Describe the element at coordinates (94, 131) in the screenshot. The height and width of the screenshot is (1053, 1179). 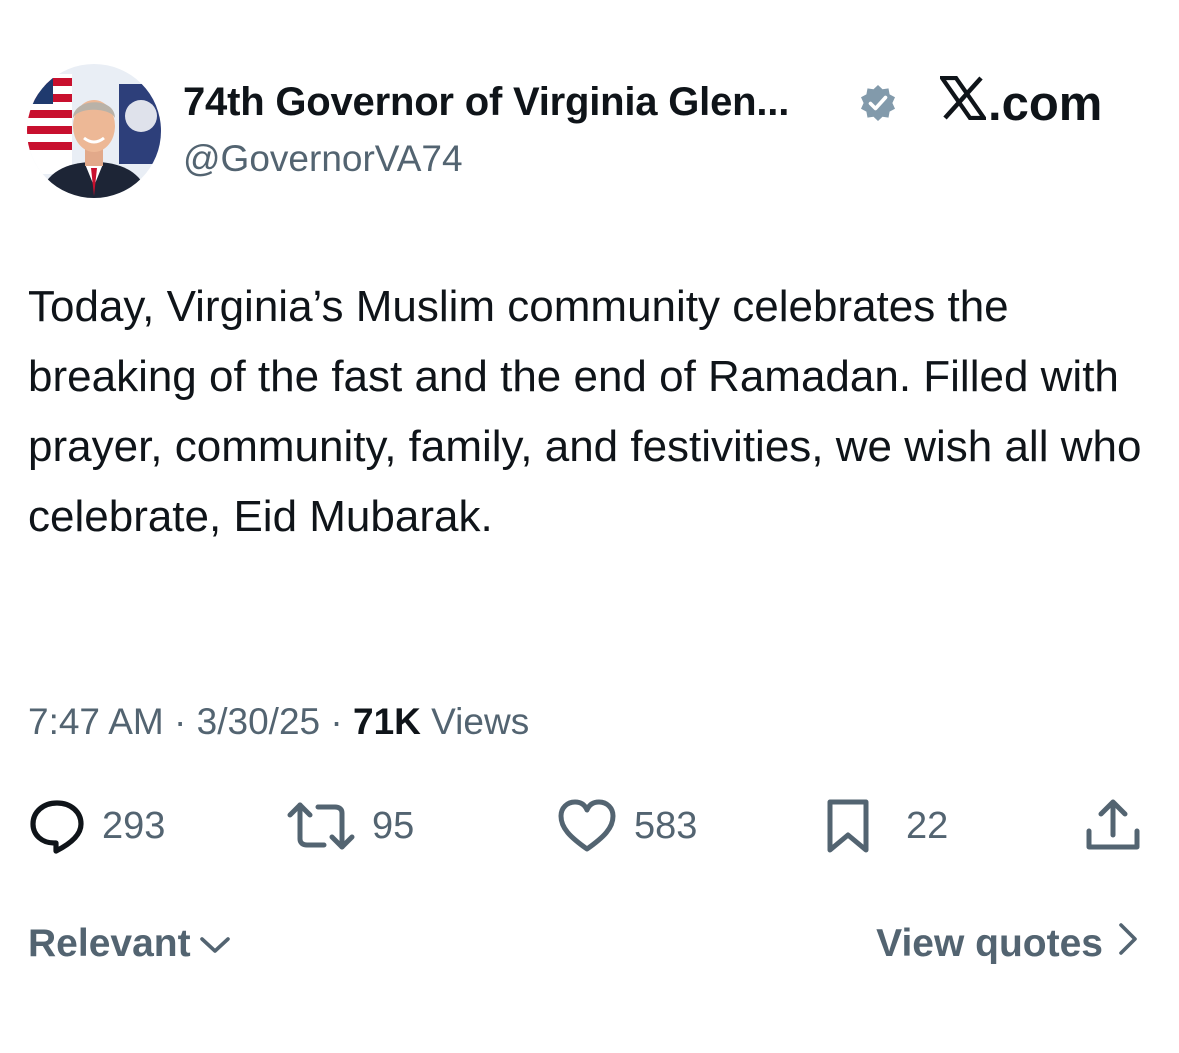
I see `avatar` at that location.